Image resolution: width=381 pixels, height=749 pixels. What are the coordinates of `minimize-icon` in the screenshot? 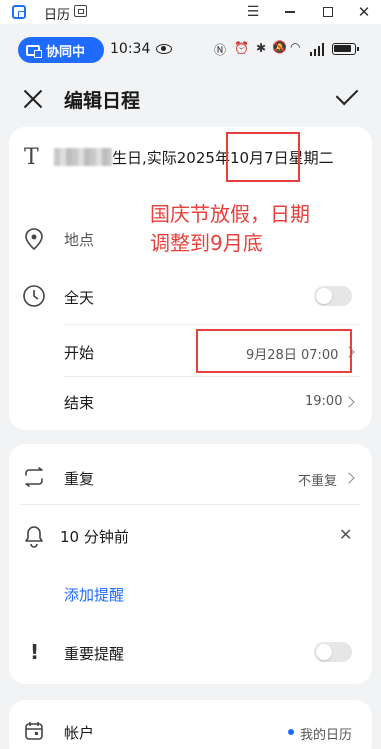 It's located at (290, 12).